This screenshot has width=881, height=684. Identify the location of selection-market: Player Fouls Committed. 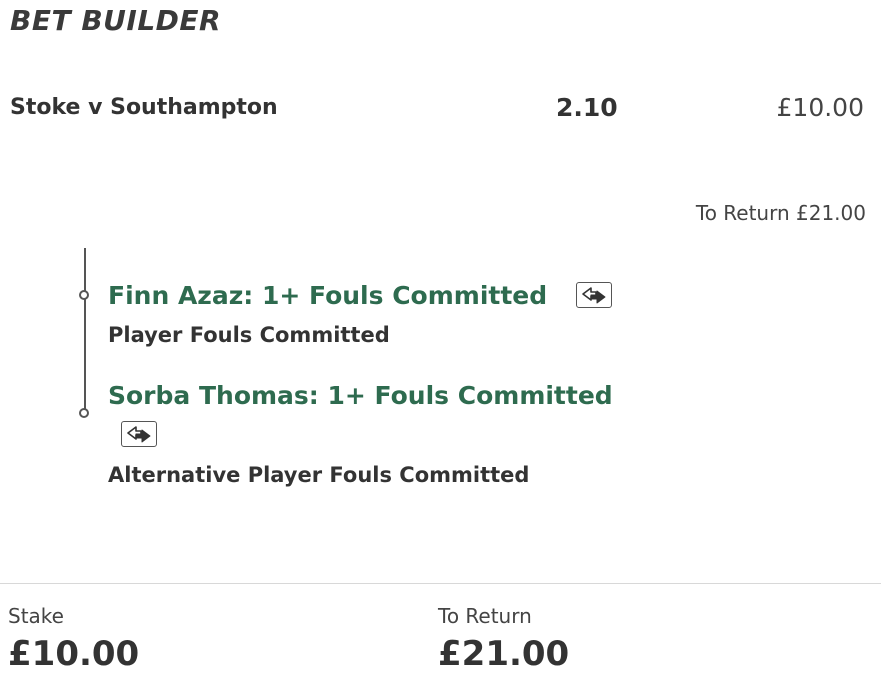
(249, 335).